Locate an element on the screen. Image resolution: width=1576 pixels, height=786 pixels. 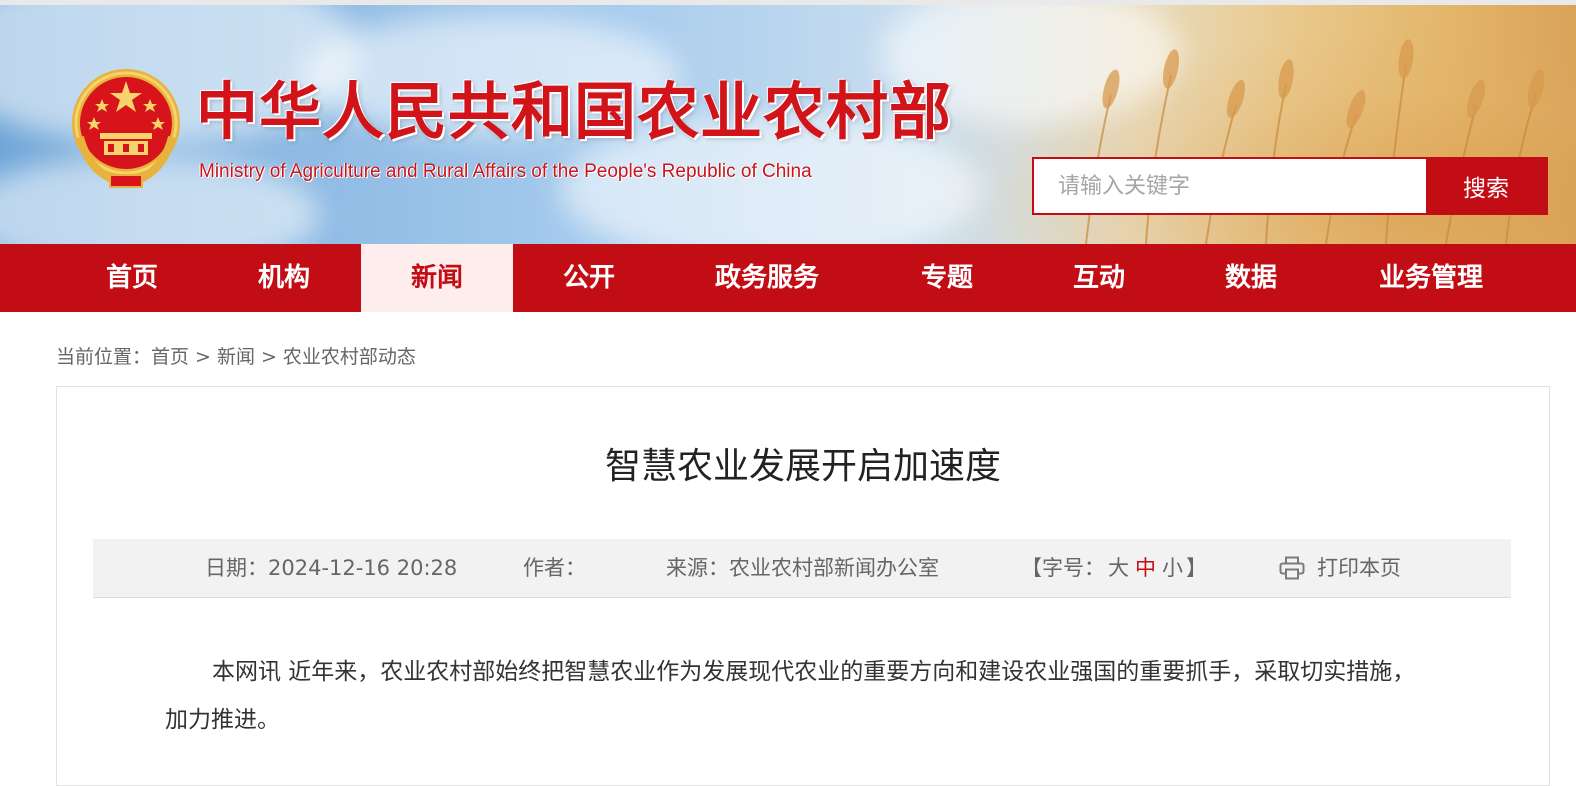
print-page-link: 打印本页 is located at coordinates (1340, 568).